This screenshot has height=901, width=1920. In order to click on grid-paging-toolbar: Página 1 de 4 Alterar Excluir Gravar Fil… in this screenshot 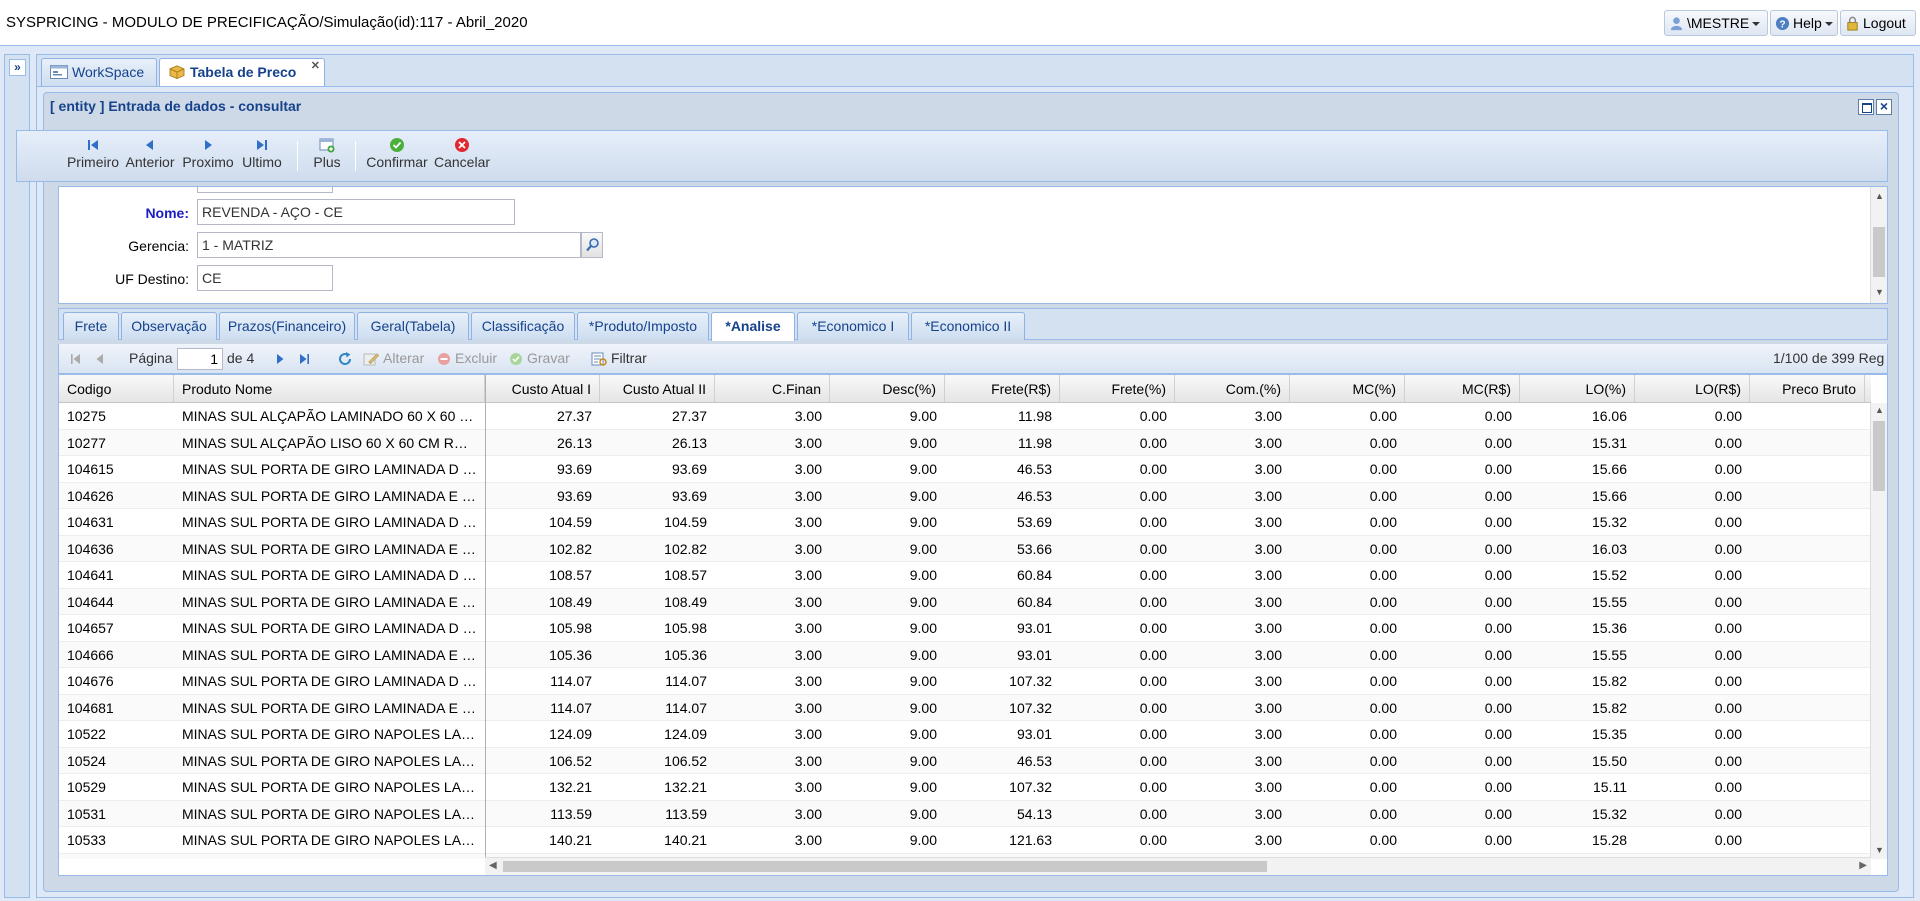, I will do `click(973, 359)`.